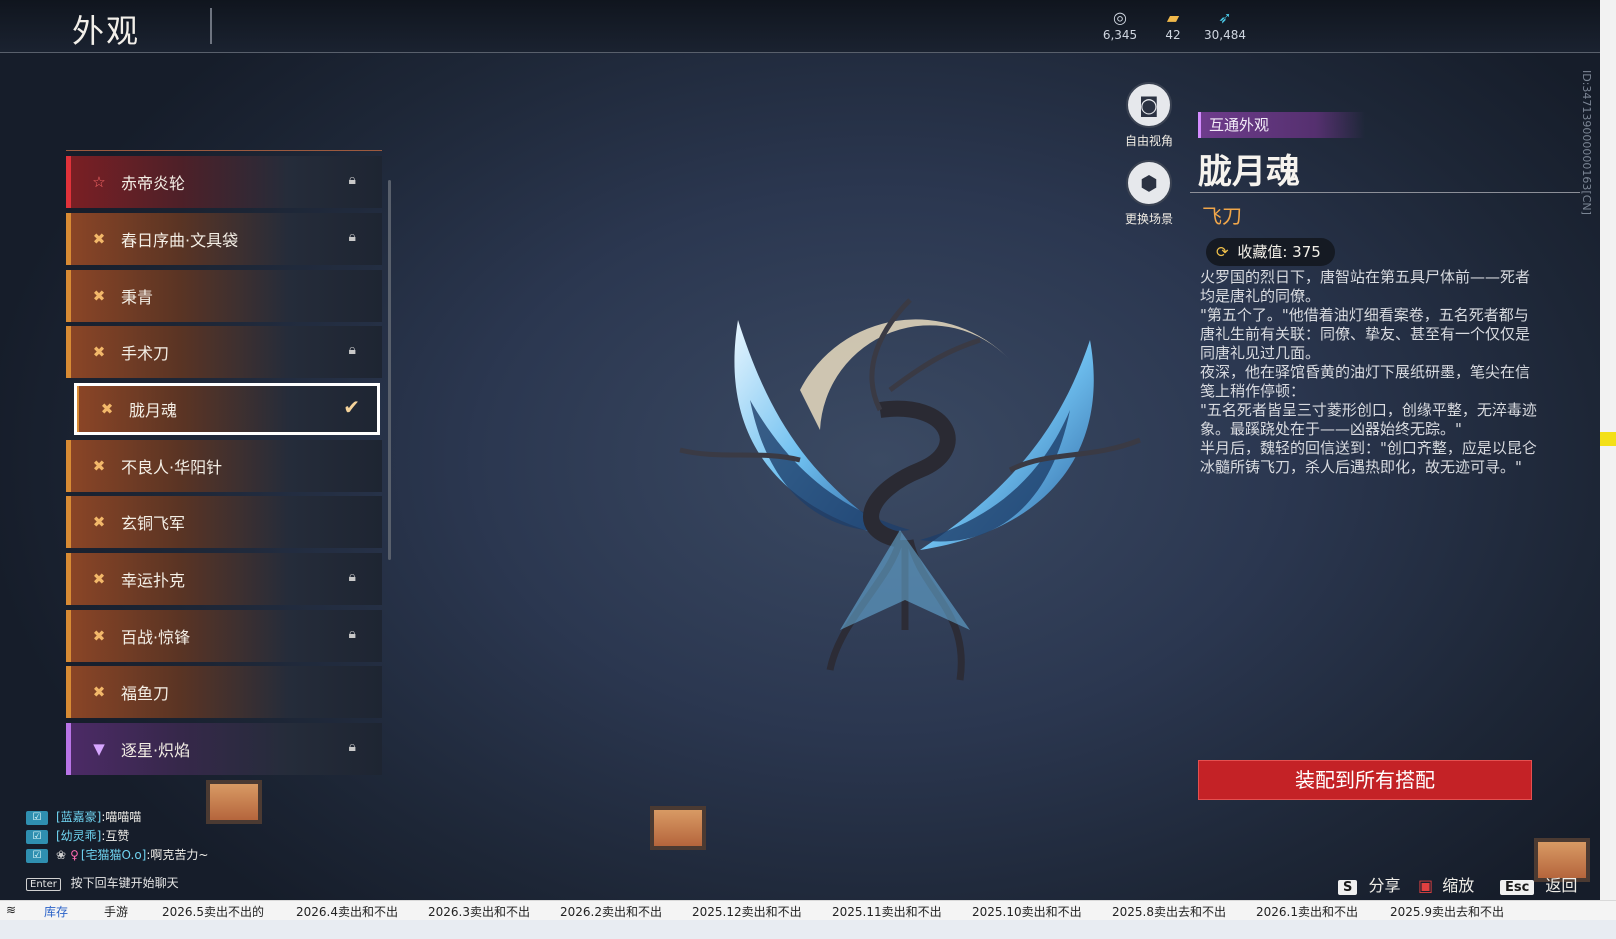  What do you see at coordinates (224, 636) in the screenshot?
I see `list-item: ✖ 百战·惊锋 🔒︎` at bounding box center [224, 636].